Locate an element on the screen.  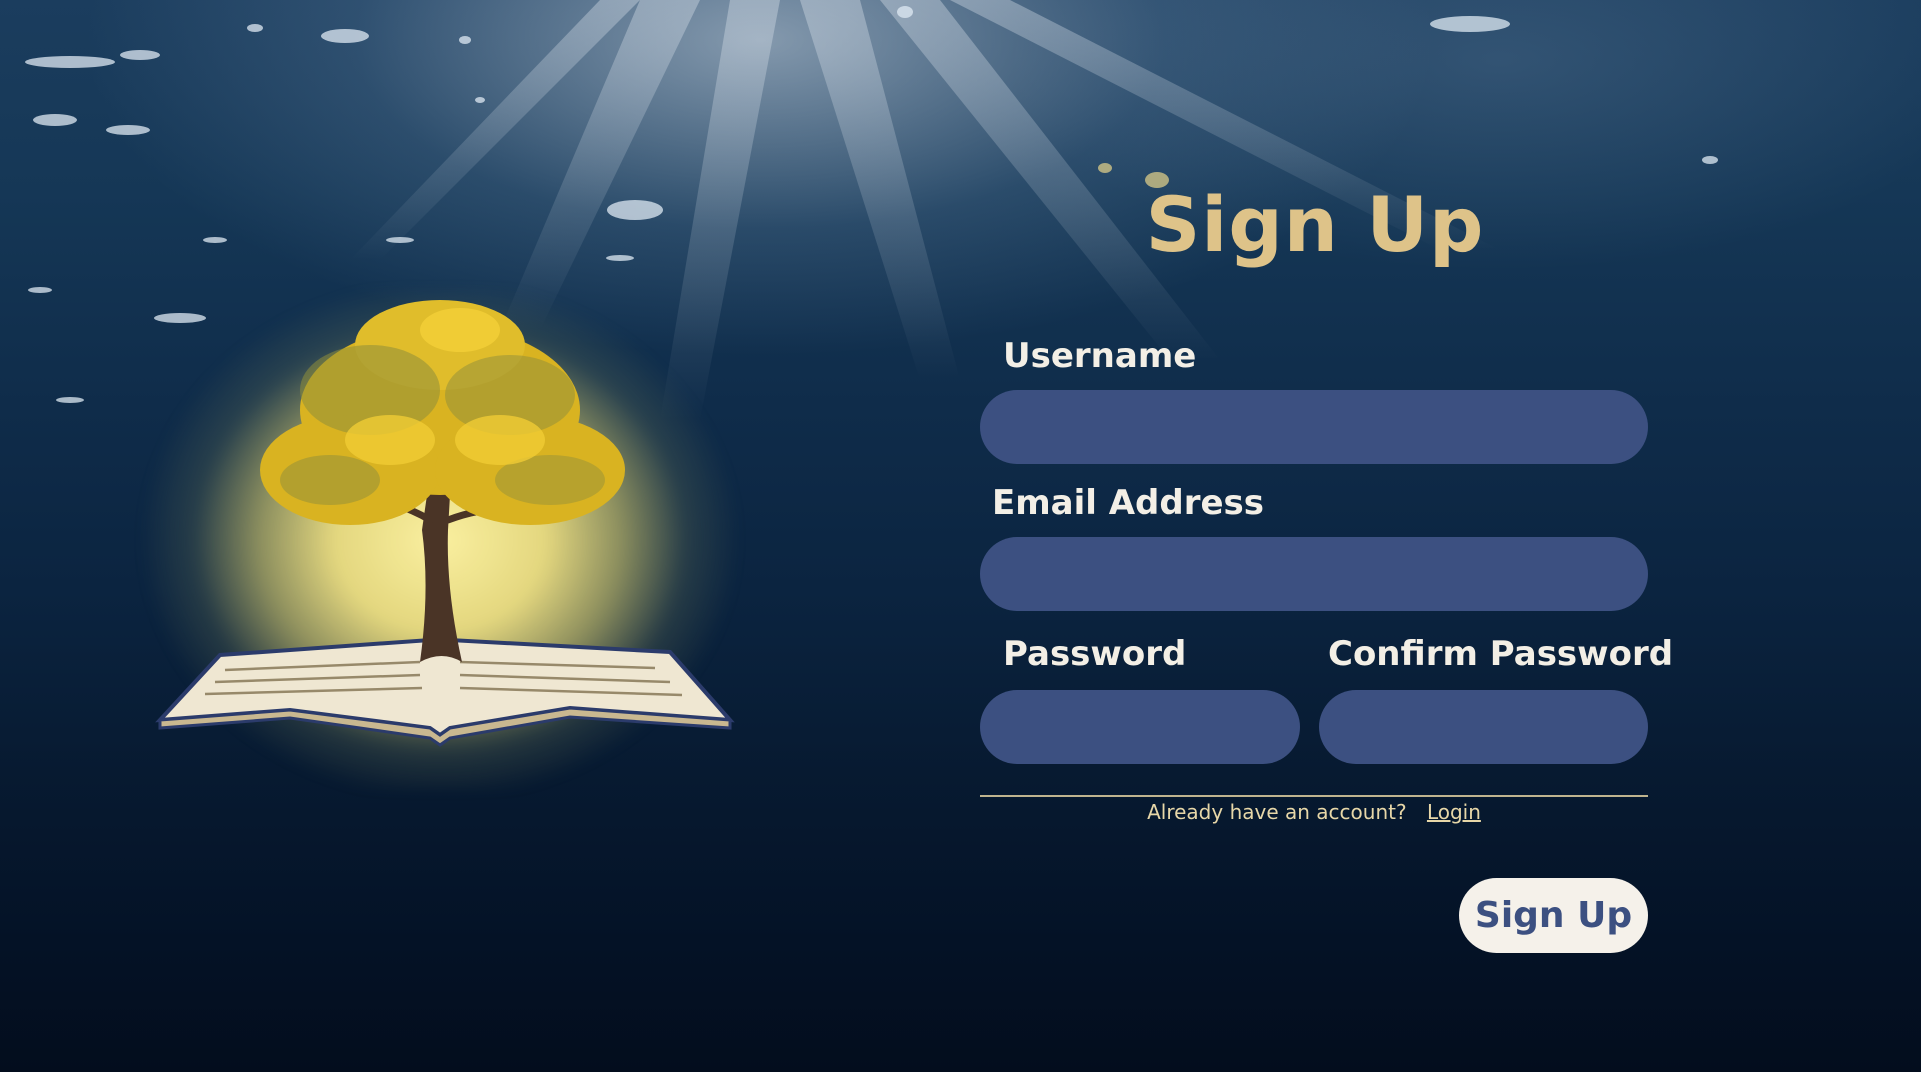
login-link: Login is located at coordinates (1454, 812).